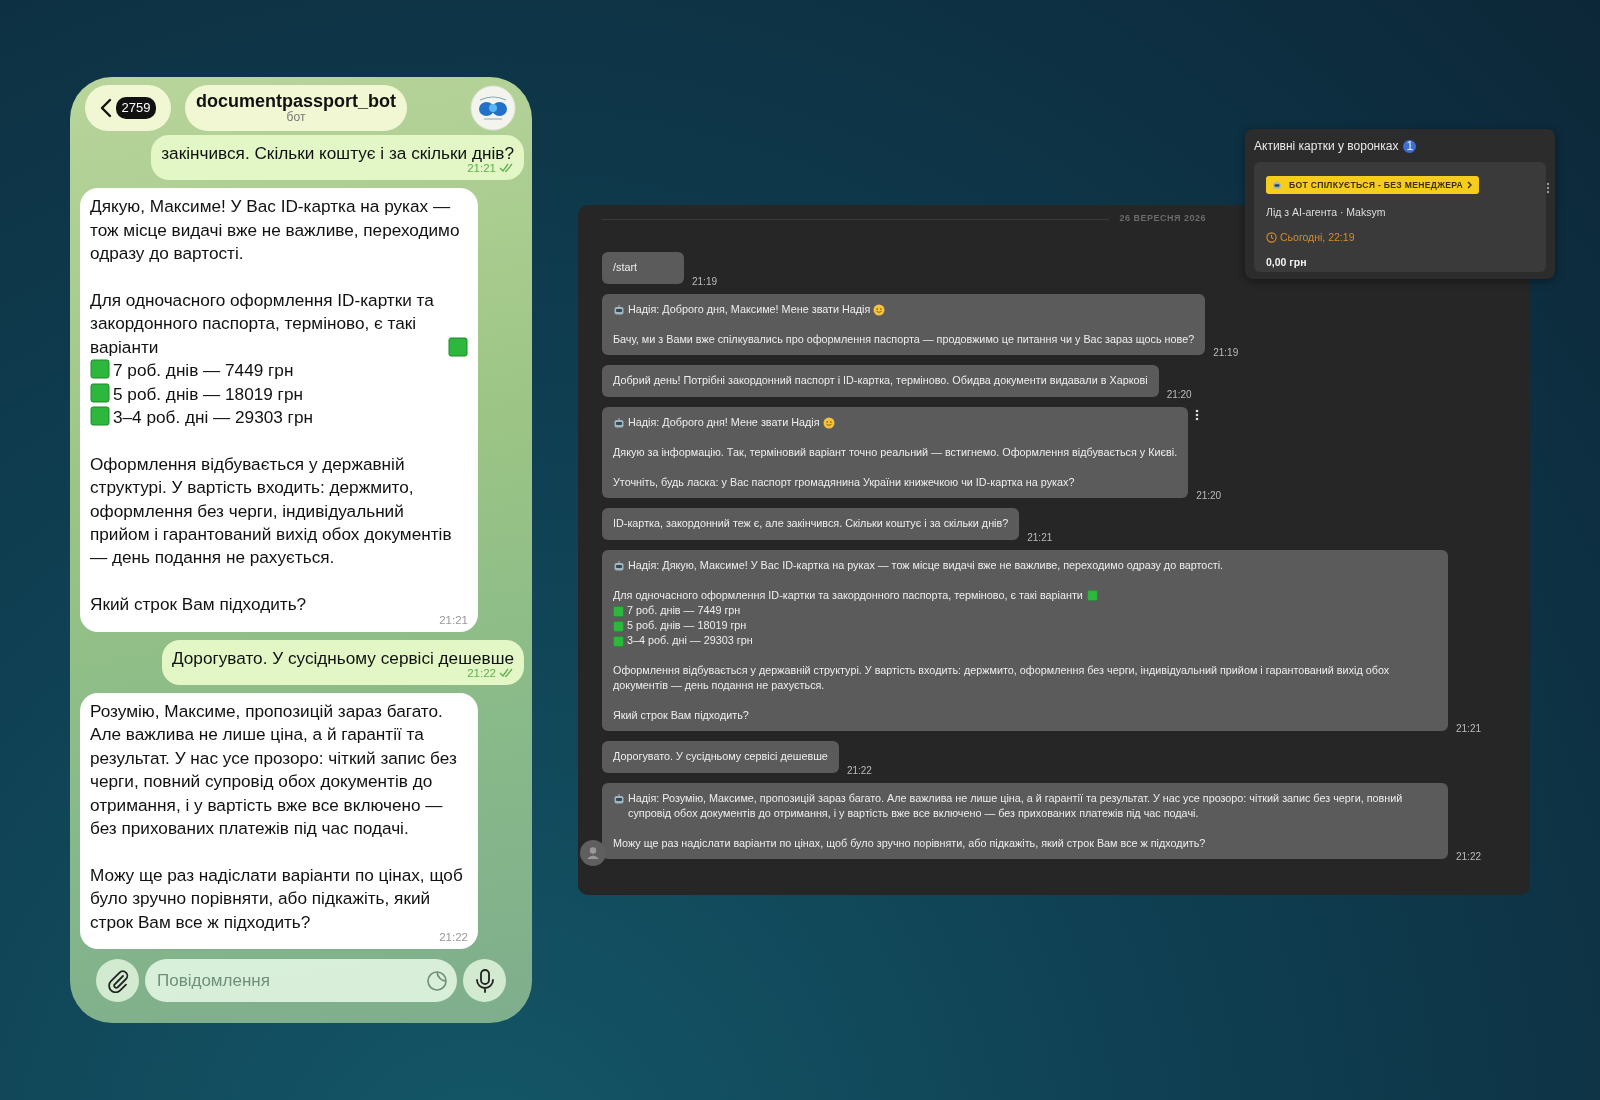 Image resolution: width=1600 pixels, height=1100 pixels. Describe the element at coordinates (895, 452) in the screenshot. I see `message-text: Дякую за інформацію. Так, терміновий варіант точно реальний — встигнемо. Оформлення відбувається у Києві.` at that location.